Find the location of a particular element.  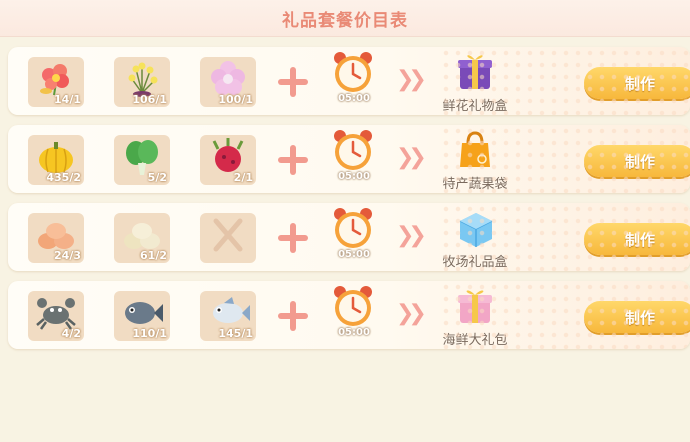

ingredient-slot: 100/1 is located at coordinates (228, 82).